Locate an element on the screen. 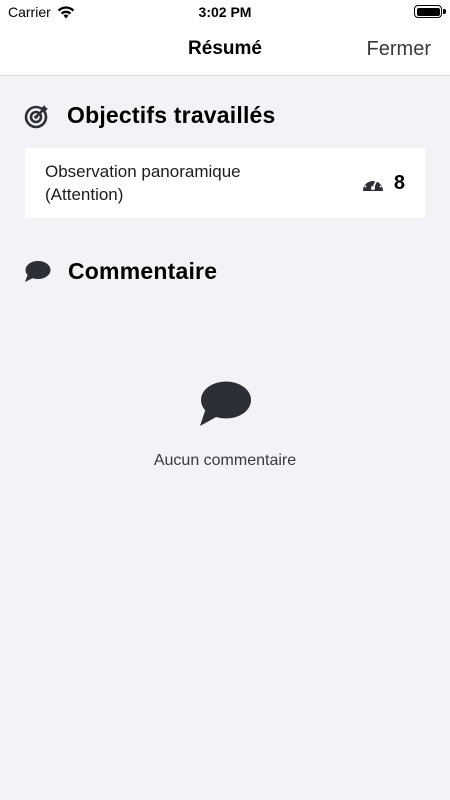 The image size is (450, 800). objective-score: 8 is located at coordinates (383, 183).